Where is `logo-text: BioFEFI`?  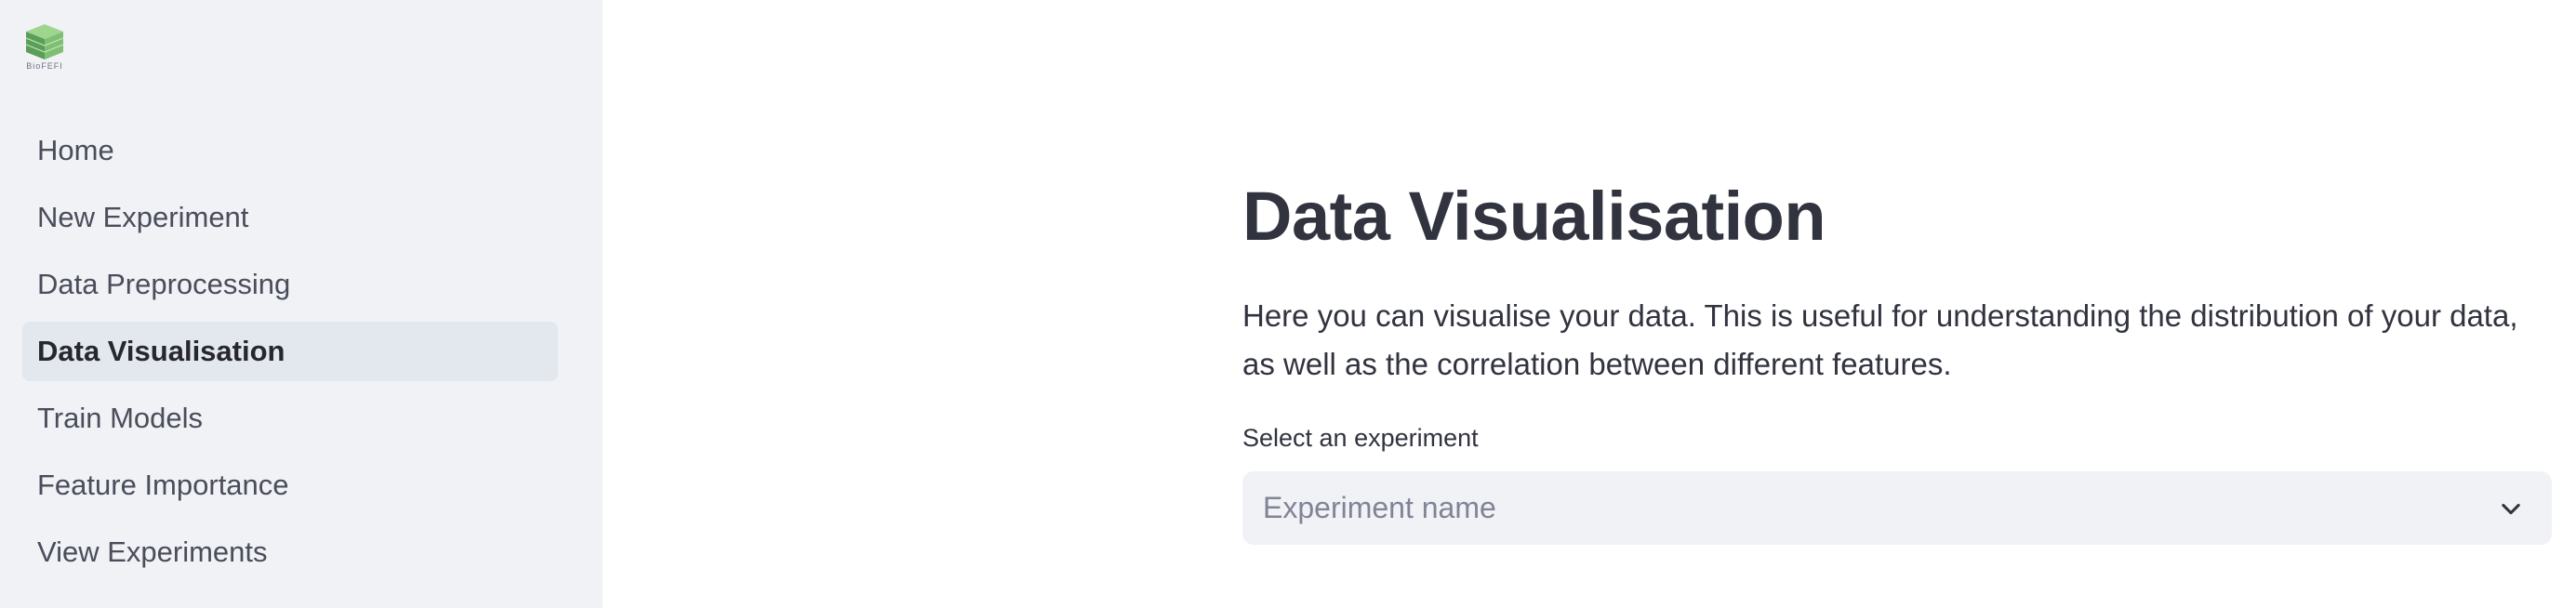 logo-text: BioFEFI is located at coordinates (44, 66).